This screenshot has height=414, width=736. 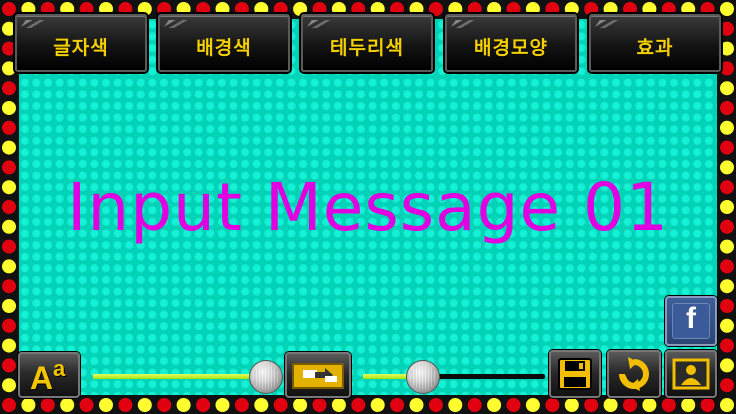 I want to click on effect-label: 효과, so click(x=655, y=48).